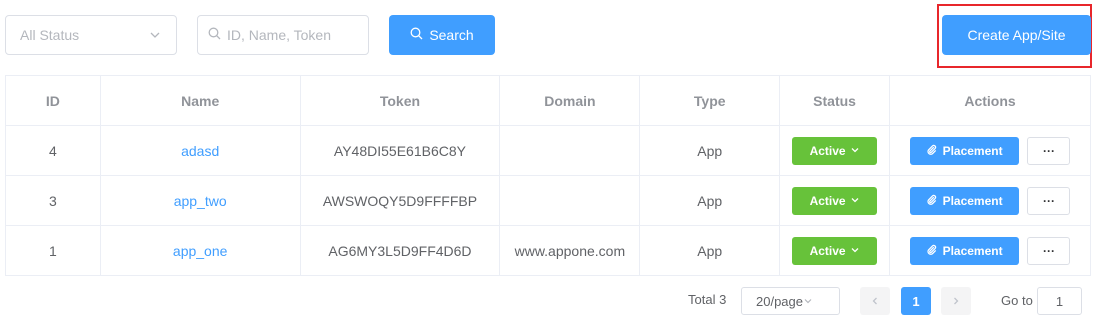 Image resolution: width=1097 pixels, height=327 pixels. I want to click on status-filter-placeholder: All Status, so click(50, 35).